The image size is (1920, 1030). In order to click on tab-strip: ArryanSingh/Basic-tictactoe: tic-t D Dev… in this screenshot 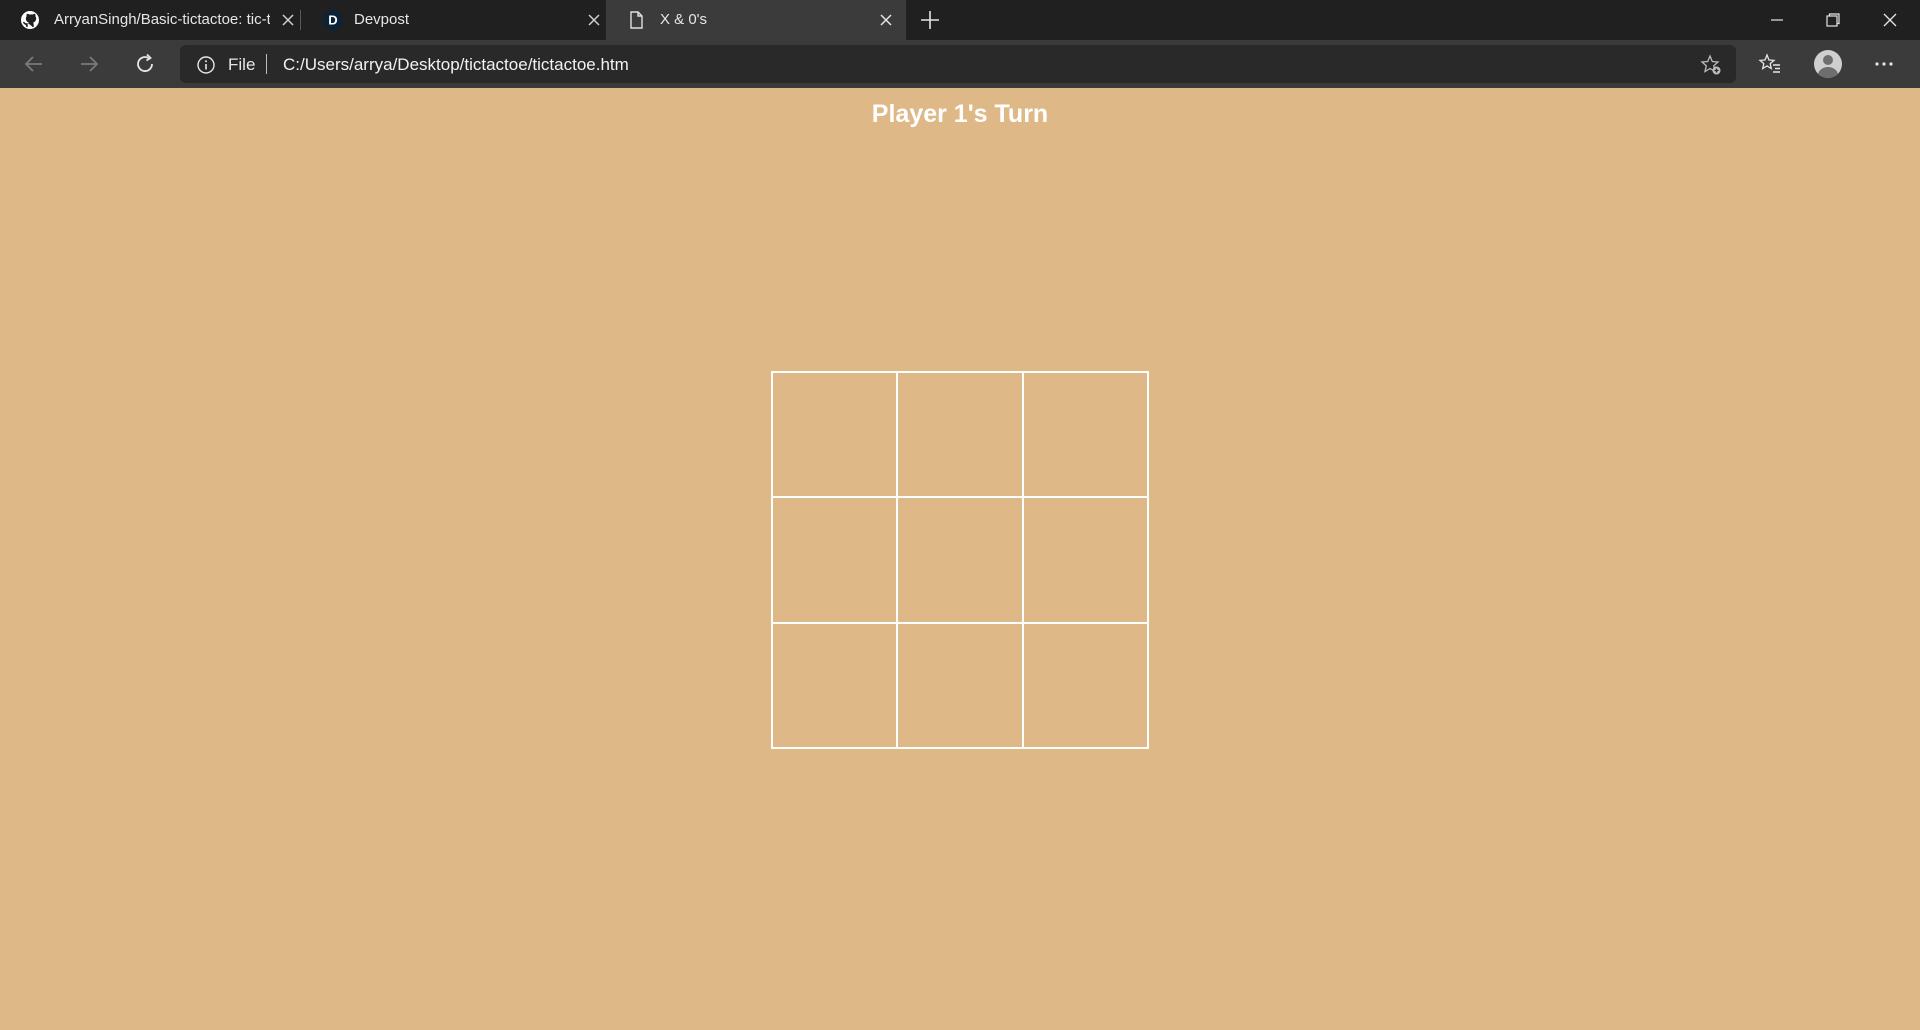, I will do `click(960, 20)`.